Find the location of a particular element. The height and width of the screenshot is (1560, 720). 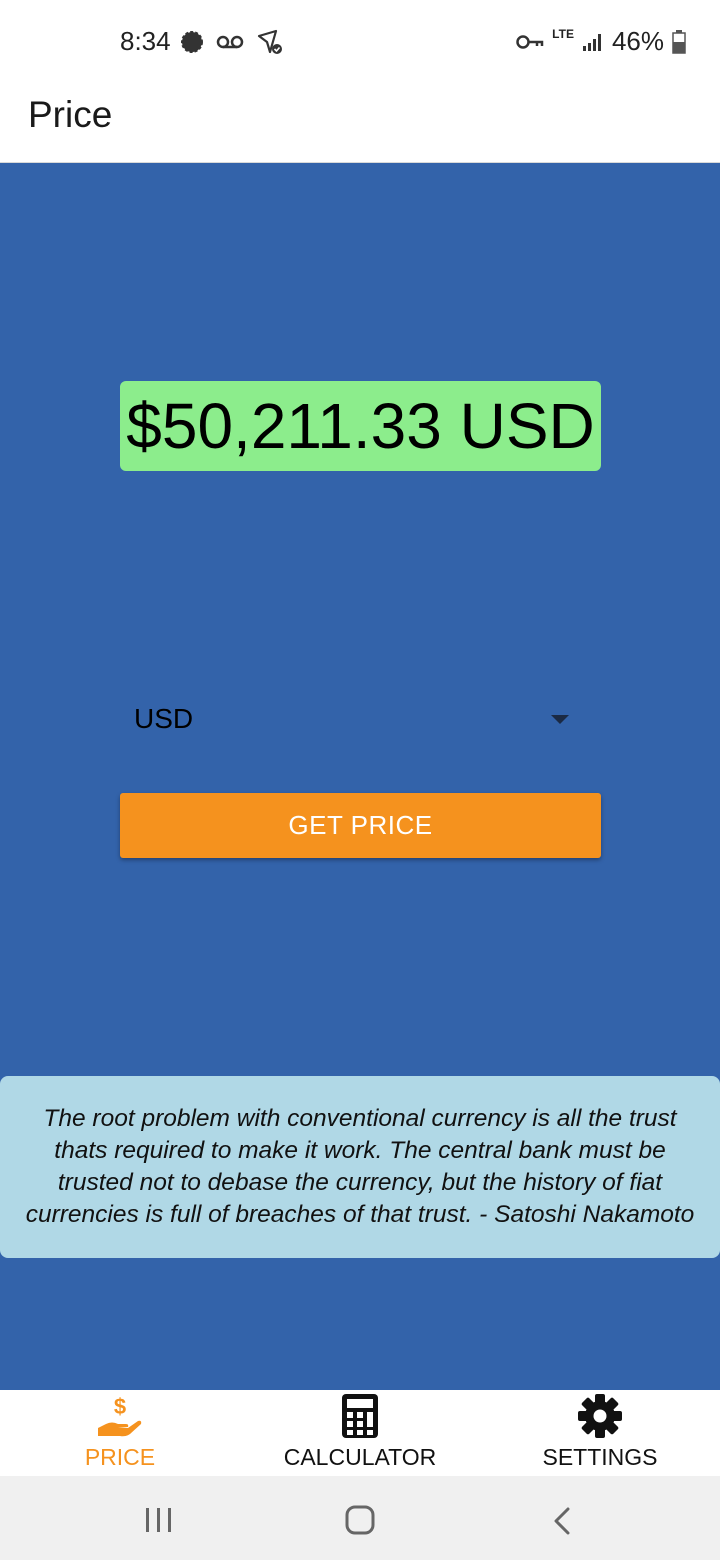

status-time: 8:34 is located at coordinates (145, 41).